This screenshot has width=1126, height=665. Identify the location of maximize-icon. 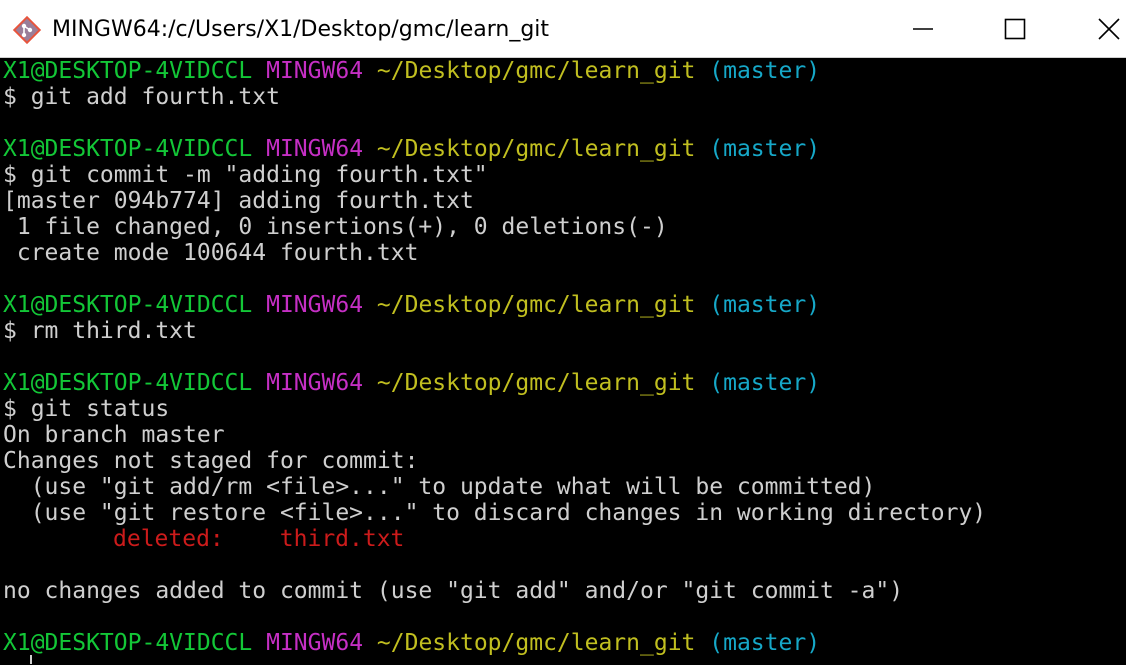
(1015, 29).